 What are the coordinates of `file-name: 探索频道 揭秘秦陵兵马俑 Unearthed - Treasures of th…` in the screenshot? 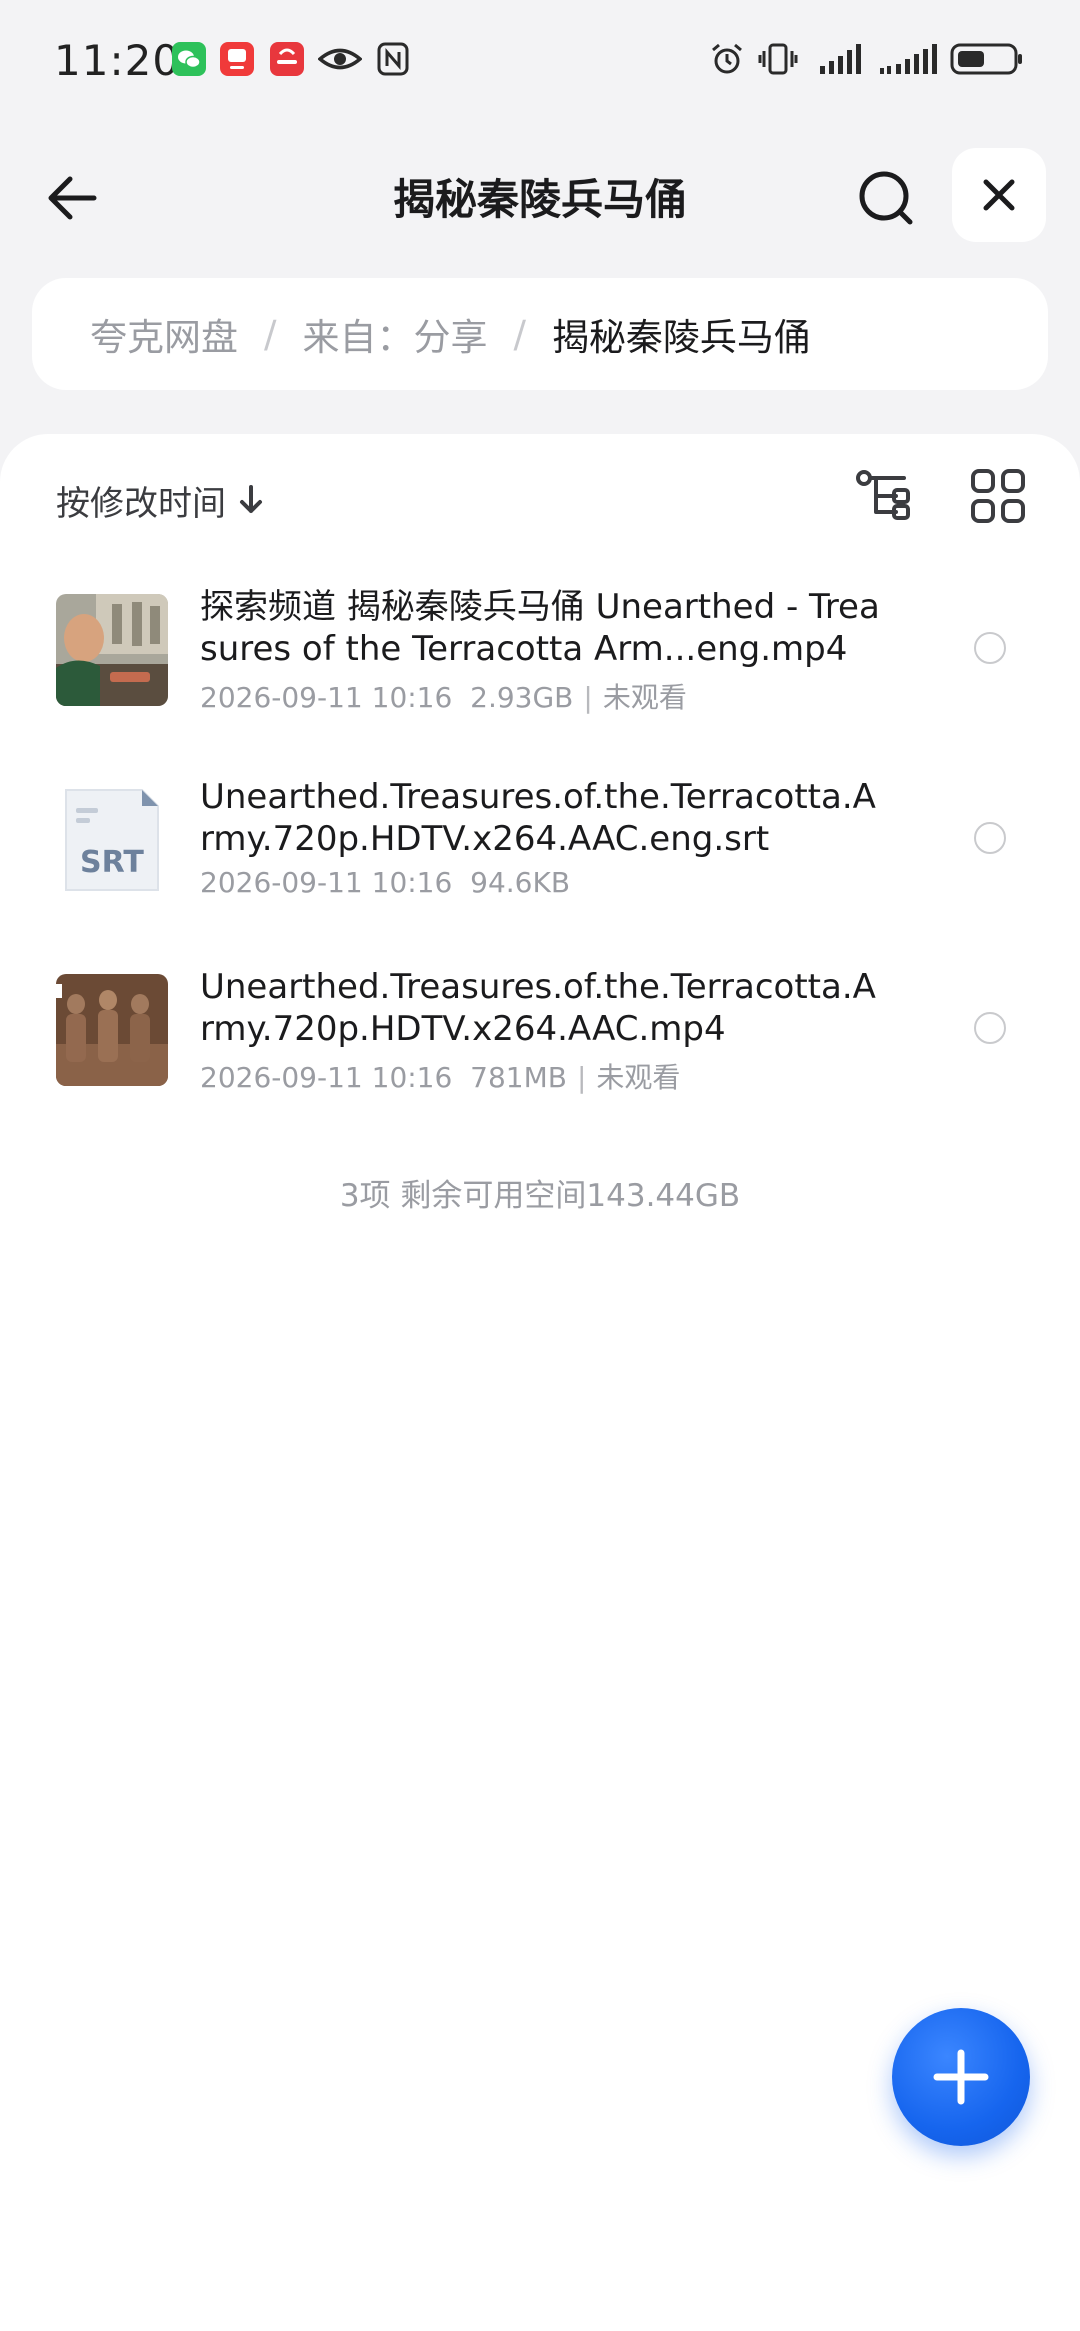 It's located at (540, 628).